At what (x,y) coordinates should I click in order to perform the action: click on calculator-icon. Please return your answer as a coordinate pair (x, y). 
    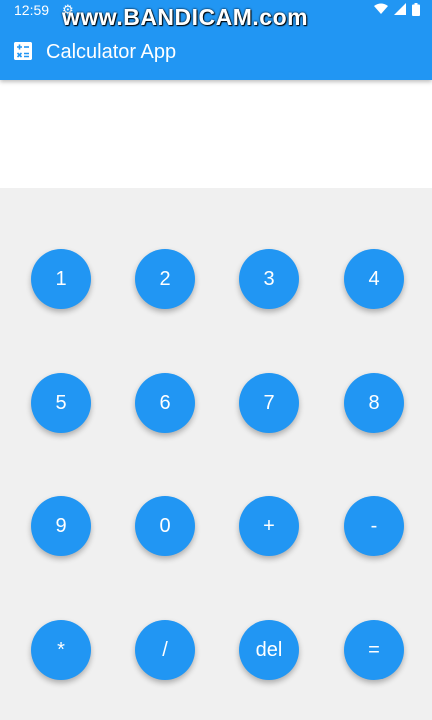
    Looking at the image, I should click on (23, 51).